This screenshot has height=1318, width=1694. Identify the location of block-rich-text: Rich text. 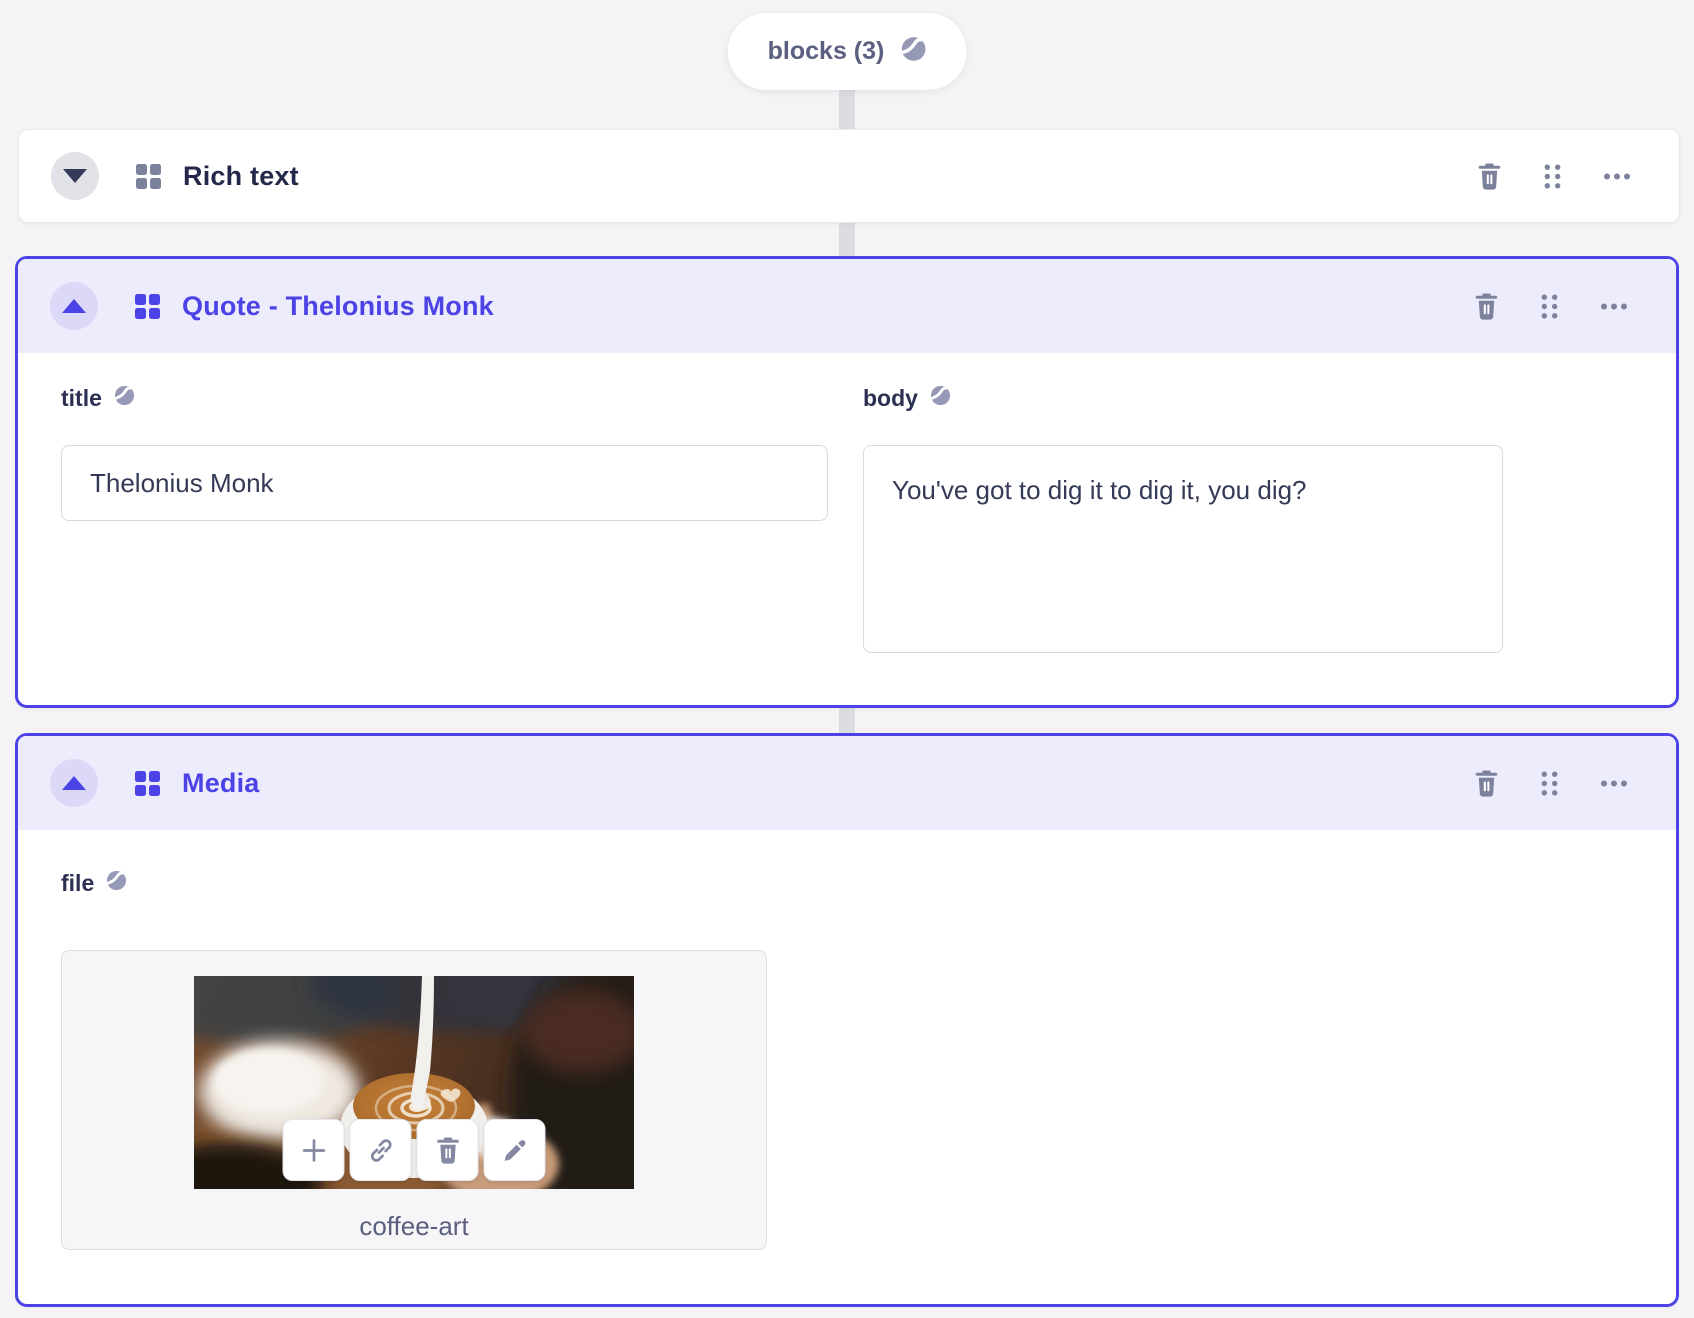
(849, 176).